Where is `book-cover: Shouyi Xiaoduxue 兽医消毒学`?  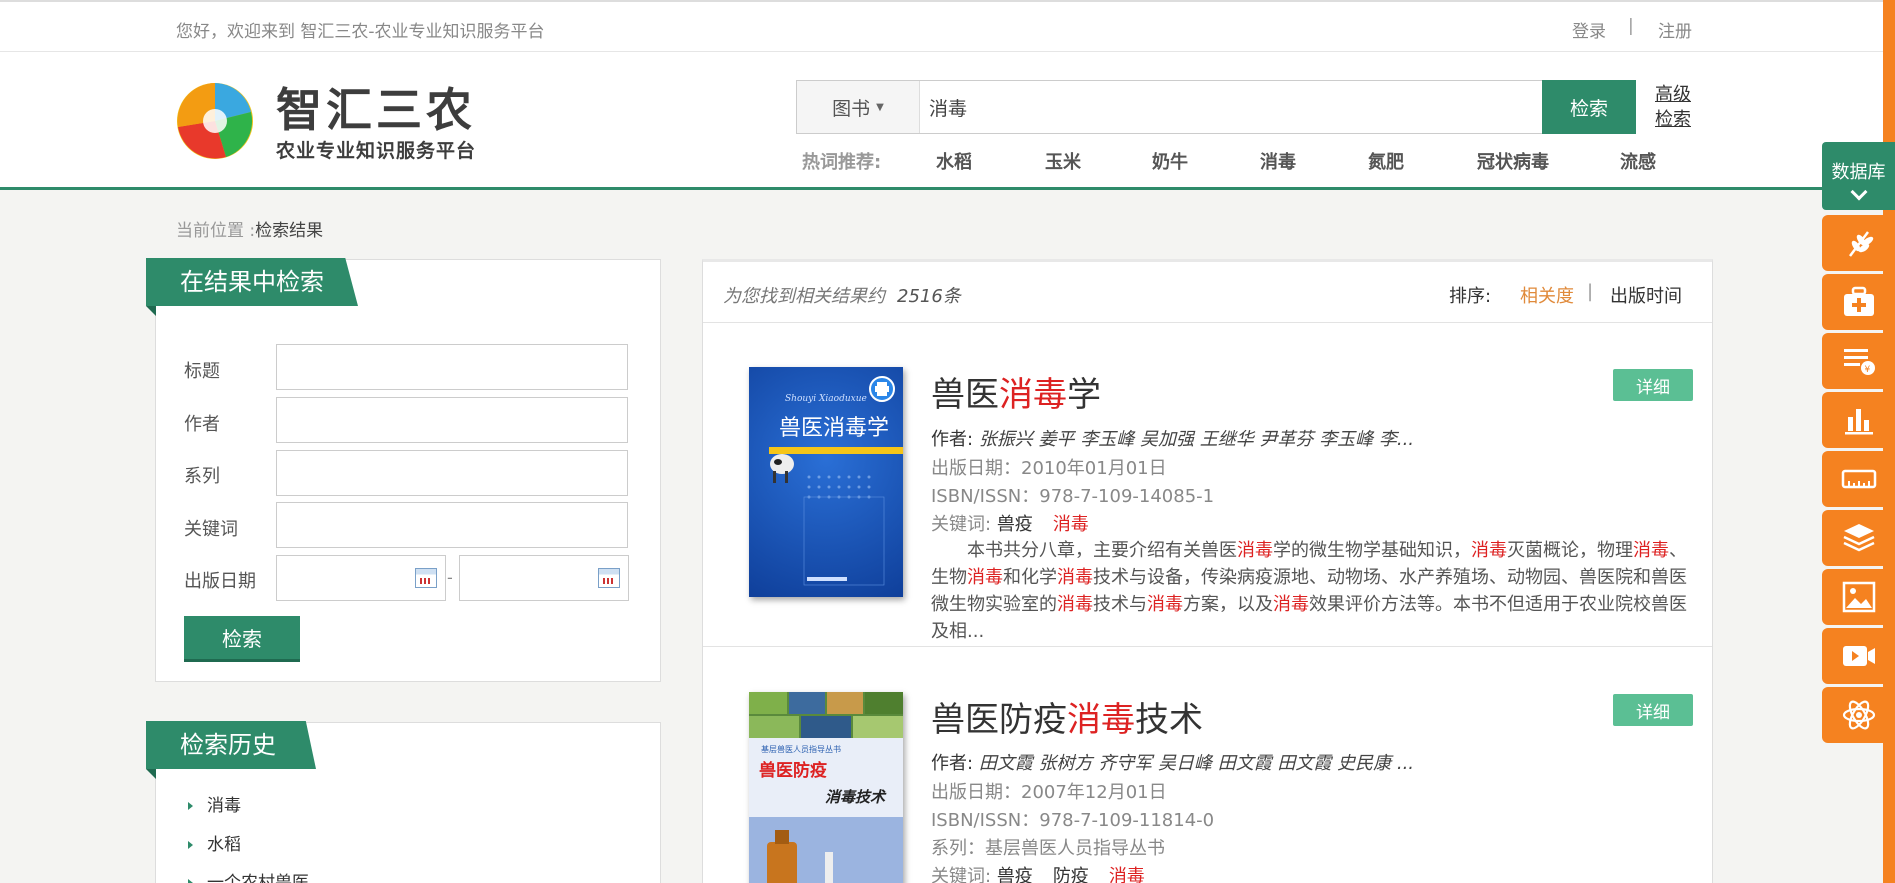
book-cover: Shouyi Xiaoduxue 兽医消毒学 is located at coordinates (826, 482).